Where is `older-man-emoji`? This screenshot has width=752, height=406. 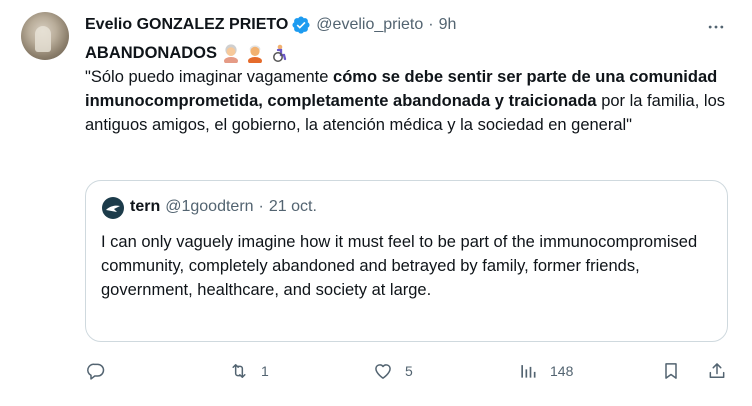
older-man-emoji is located at coordinates (255, 54).